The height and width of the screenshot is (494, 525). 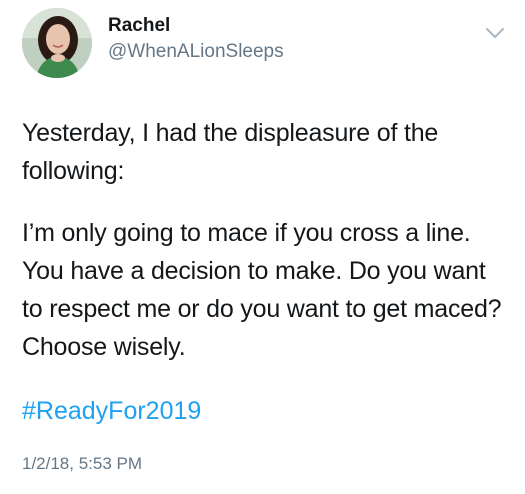 What do you see at coordinates (196, 52) in the screenshot?
I see `user-handle: @WhenALionSleeps` at bounding box center [196, 52].